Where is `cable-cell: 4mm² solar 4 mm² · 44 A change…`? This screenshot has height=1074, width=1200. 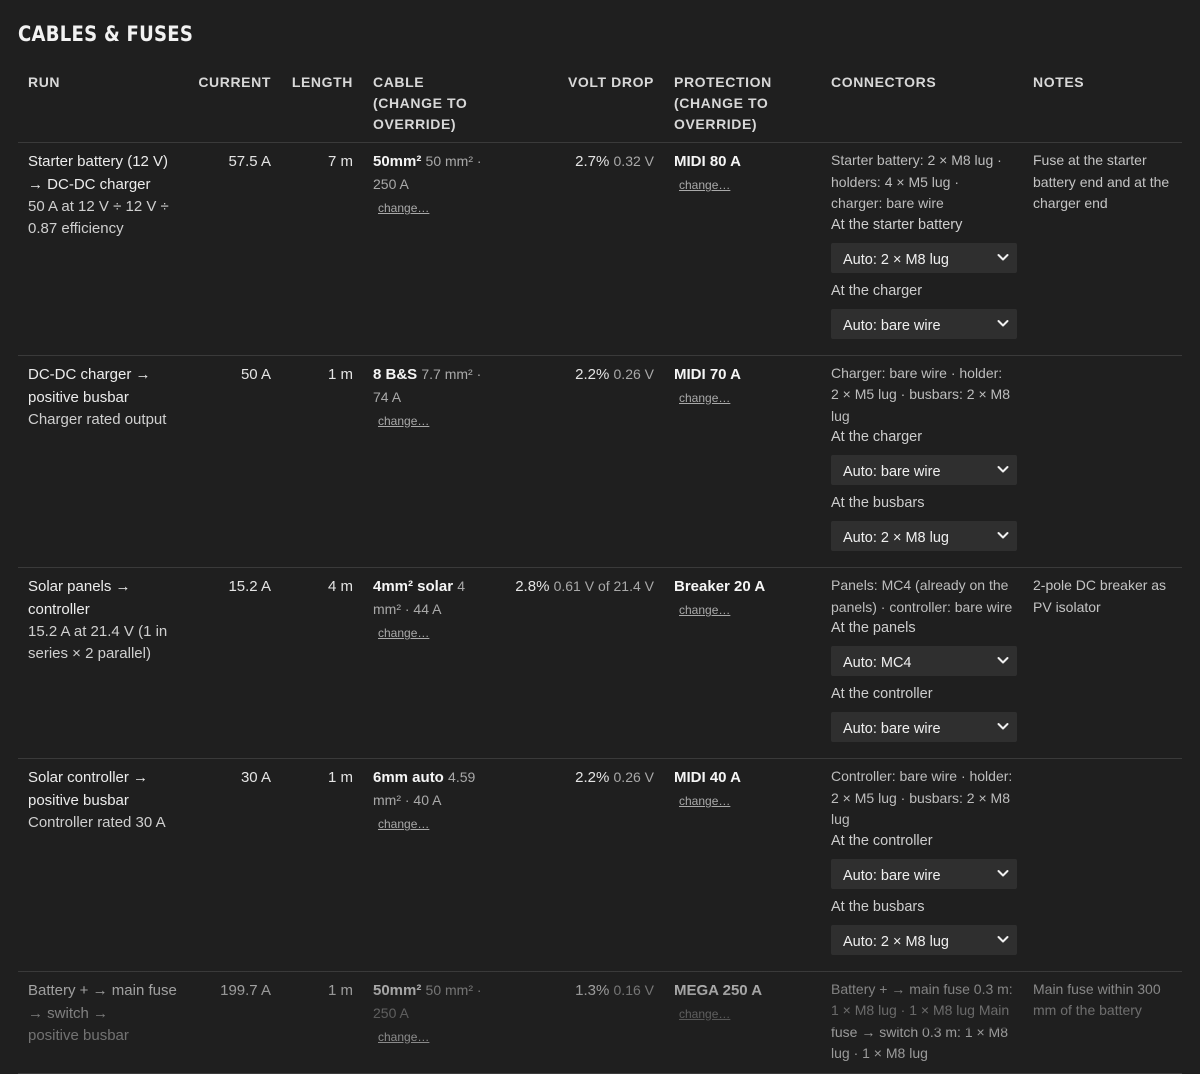
cable-cell: 4mm² solar 4 mm² · 44 A change… is located at coordinates (431, 663).